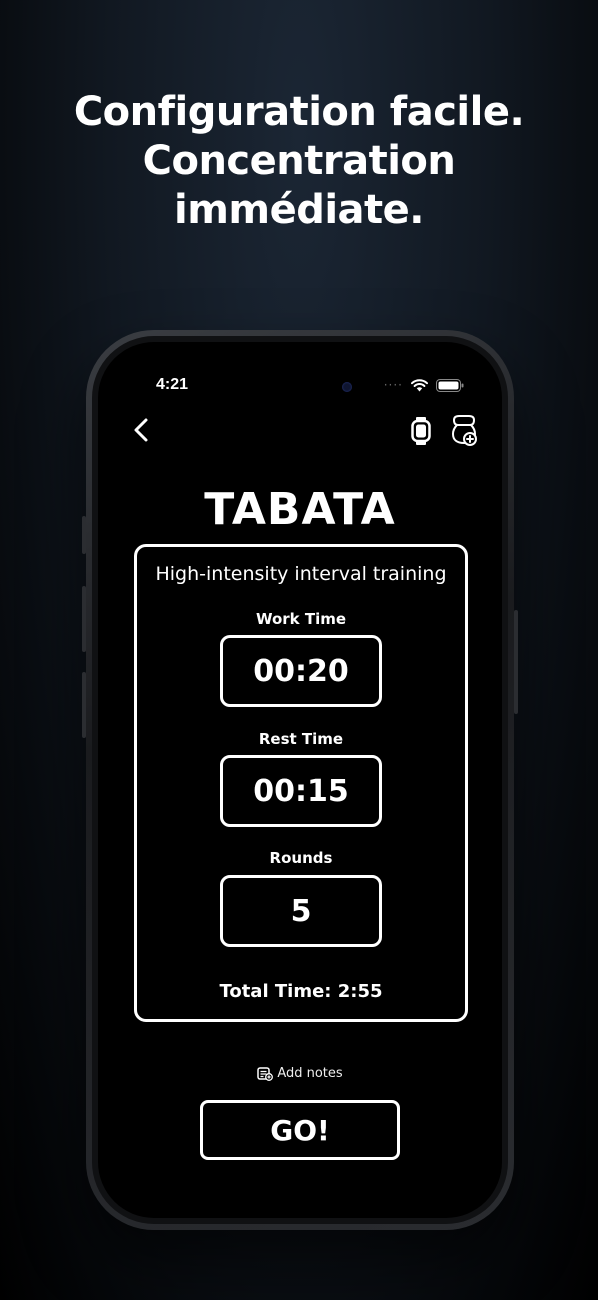 This screenshot has width=598, height=1300. I want to click on battery-icon, so click(450, 385).